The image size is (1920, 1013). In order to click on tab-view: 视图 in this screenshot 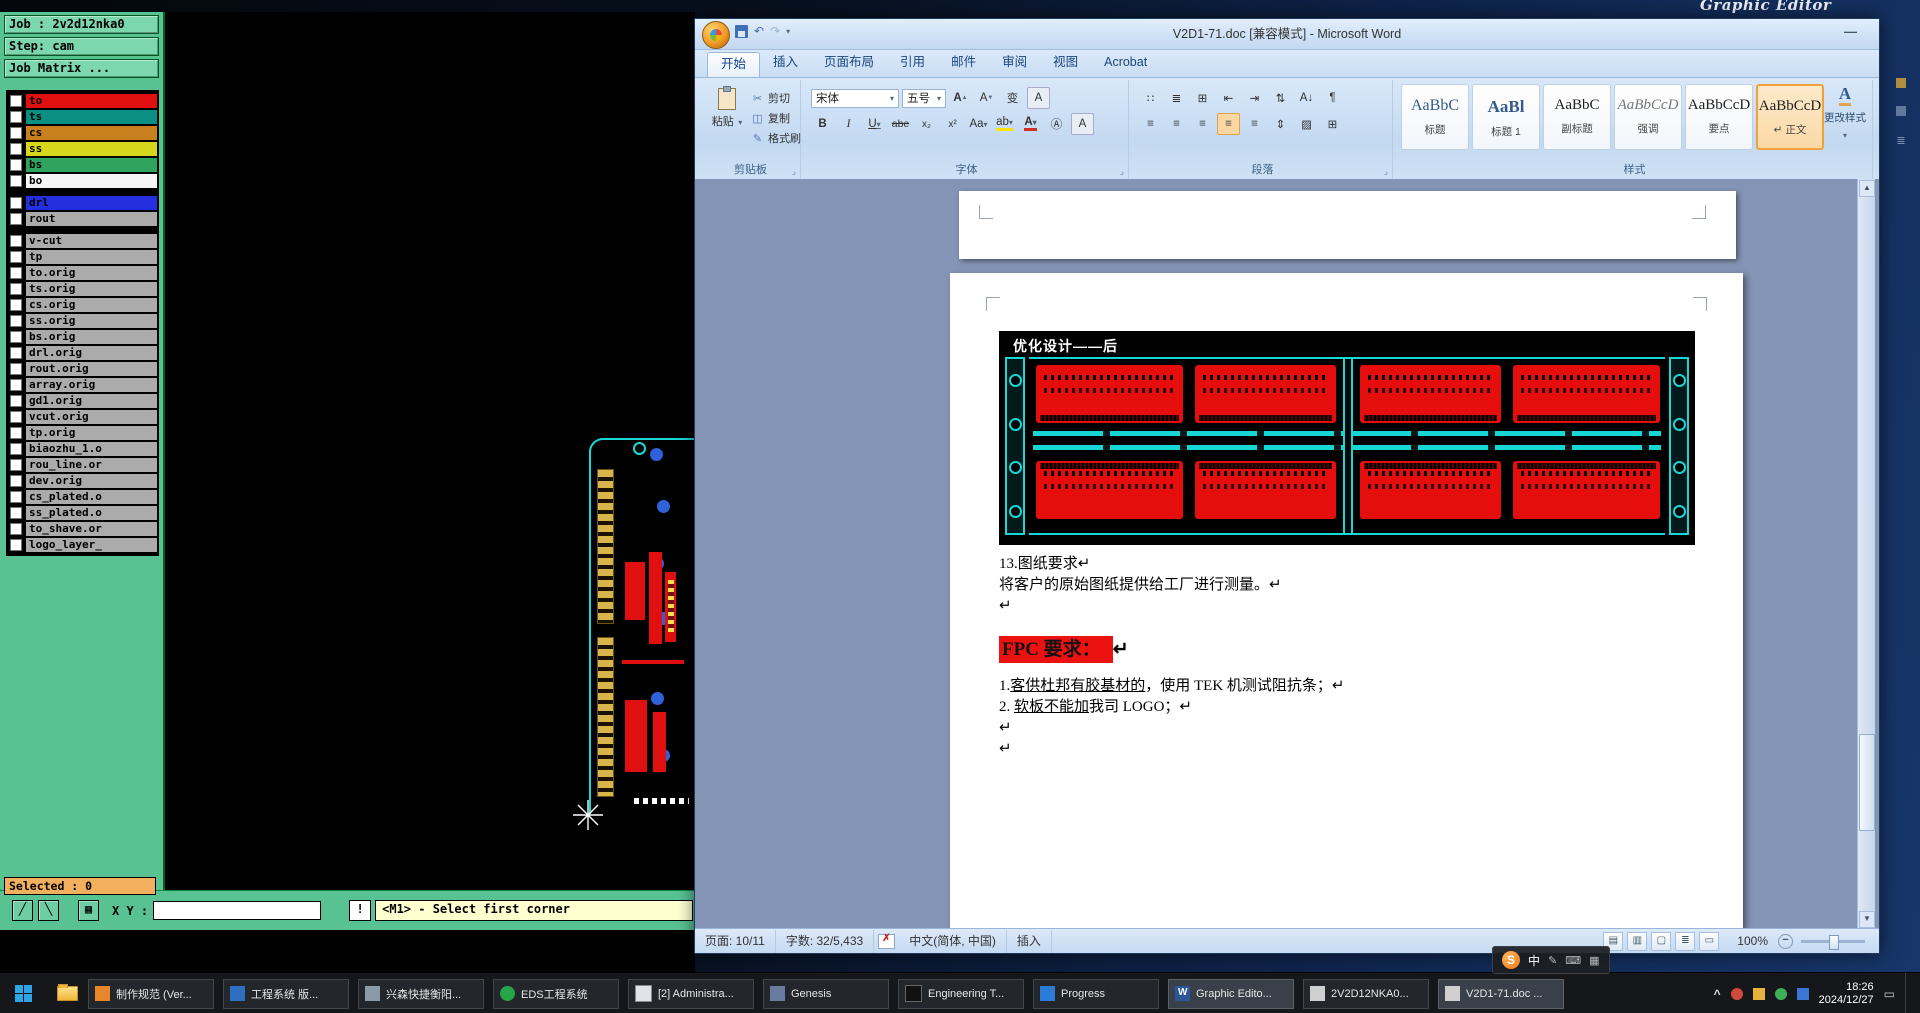, I will do `click(1065, 63)`.